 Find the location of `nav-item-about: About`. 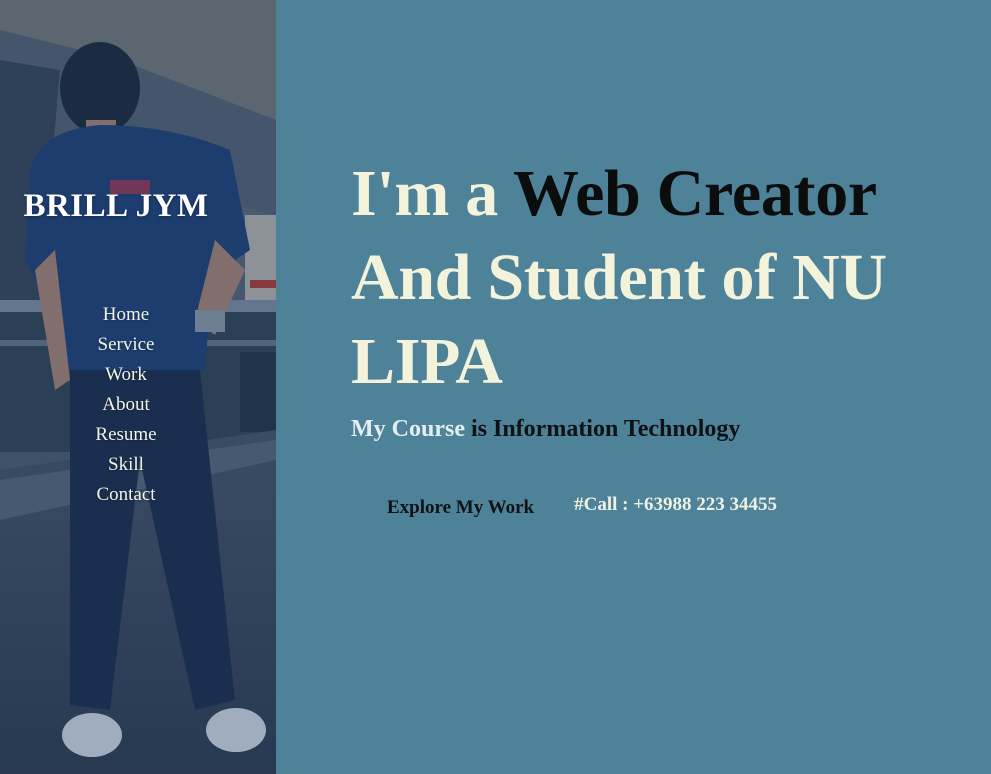

nav-item-about: About is located at coordinates (126, 405).